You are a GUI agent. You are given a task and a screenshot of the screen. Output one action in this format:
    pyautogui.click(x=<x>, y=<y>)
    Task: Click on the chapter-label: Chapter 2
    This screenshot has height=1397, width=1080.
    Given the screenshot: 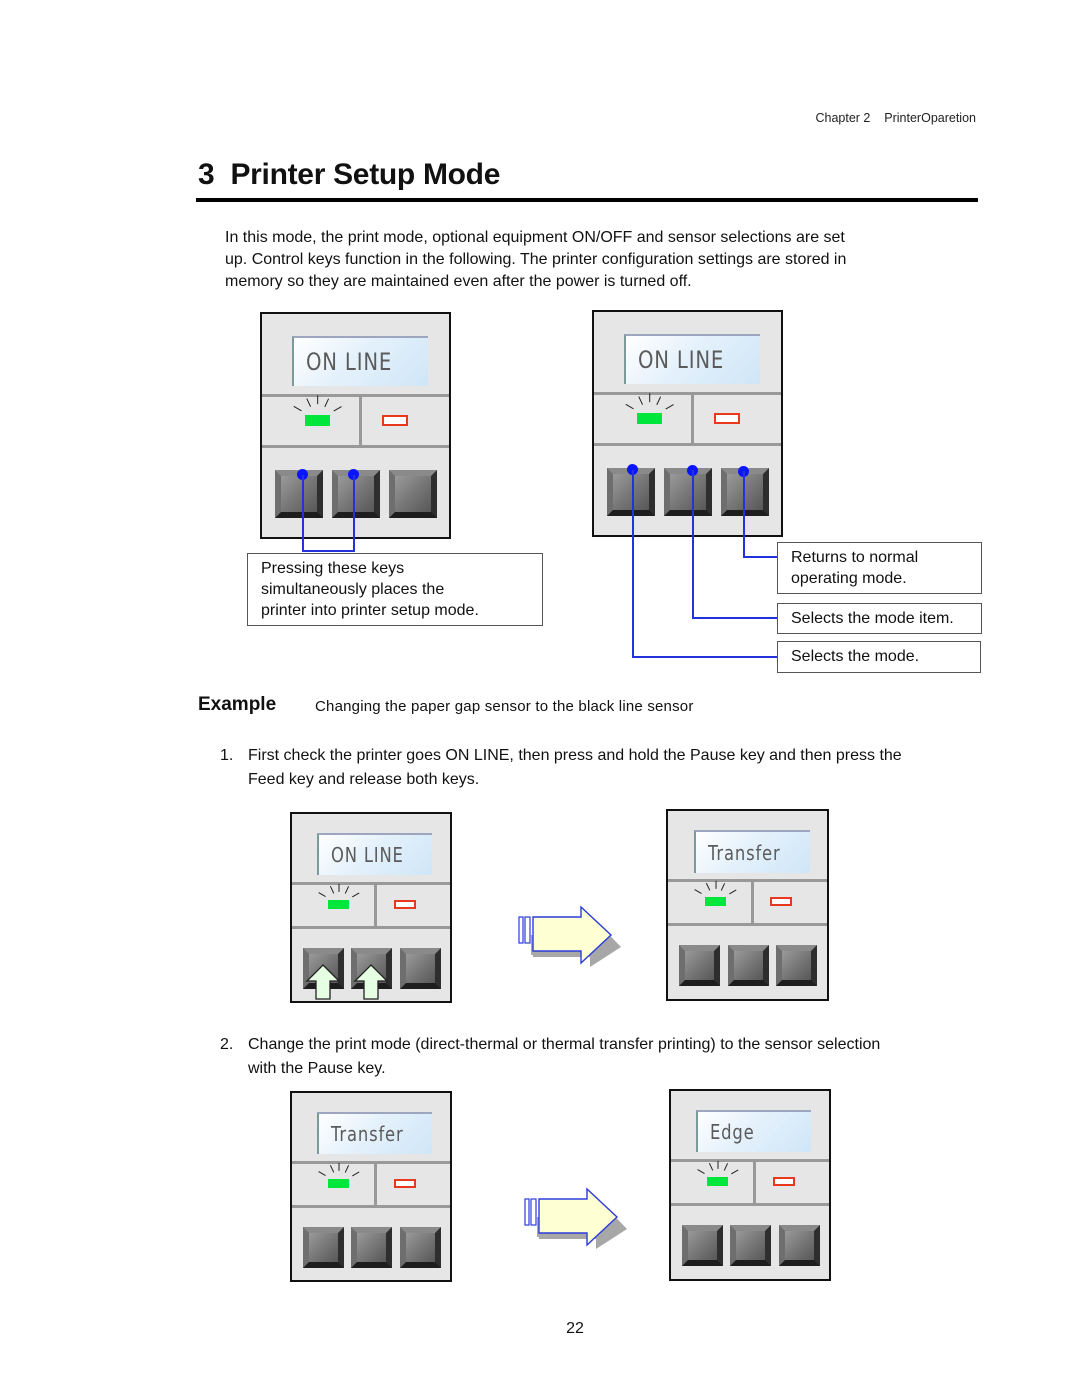 What is the action you would take?
    pyautogui.click(x=843, y=118)
    